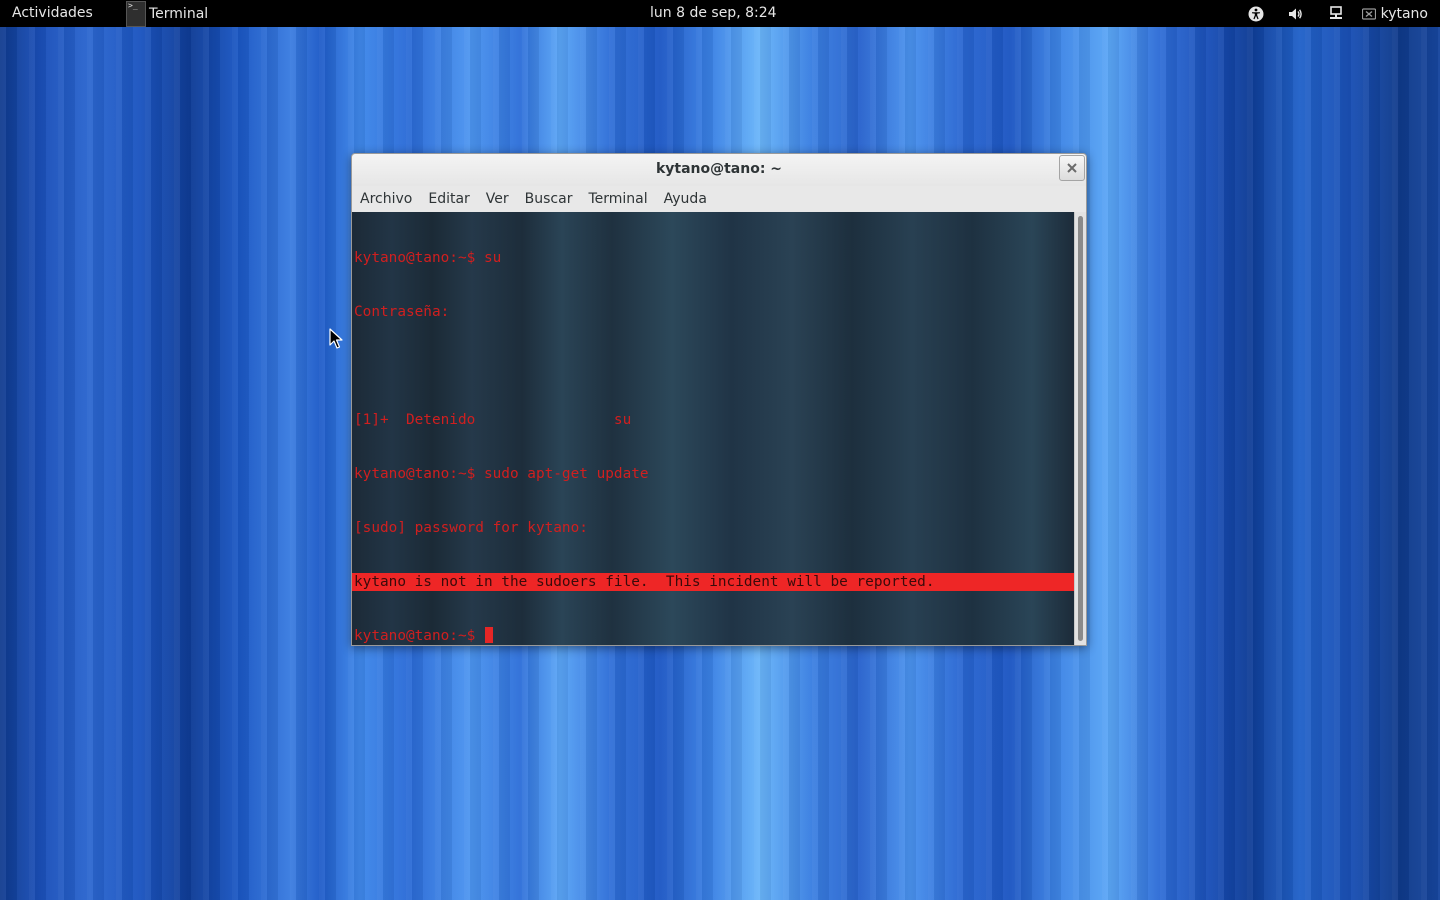 Image resolution: width=1440 pixels, height=900 pixels. Describe the element at coordinates (714, 636) in the screenshot. I see `terminal-prompt-line: kytano@tano:~$` at that location.